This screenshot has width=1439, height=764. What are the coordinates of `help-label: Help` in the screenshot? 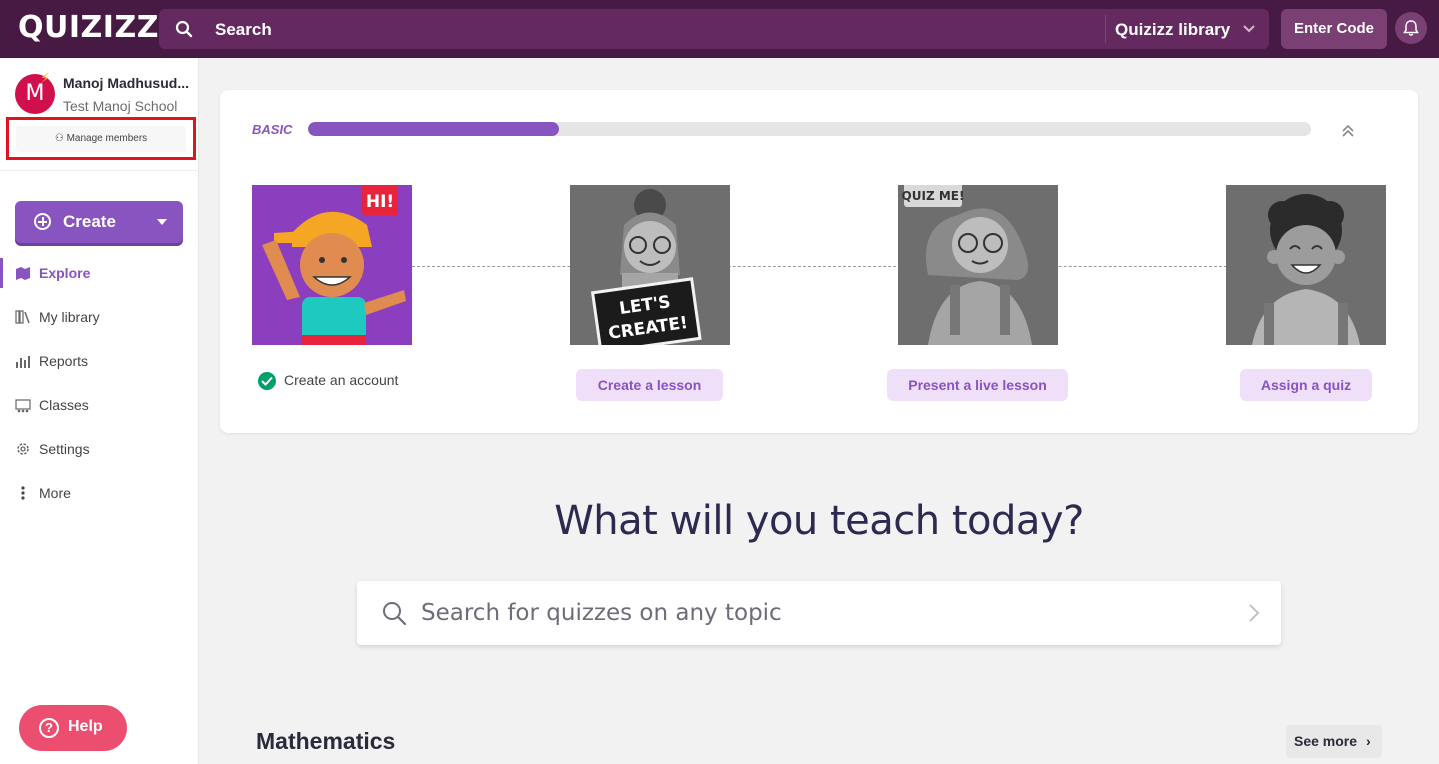 It's located at (85, 726).